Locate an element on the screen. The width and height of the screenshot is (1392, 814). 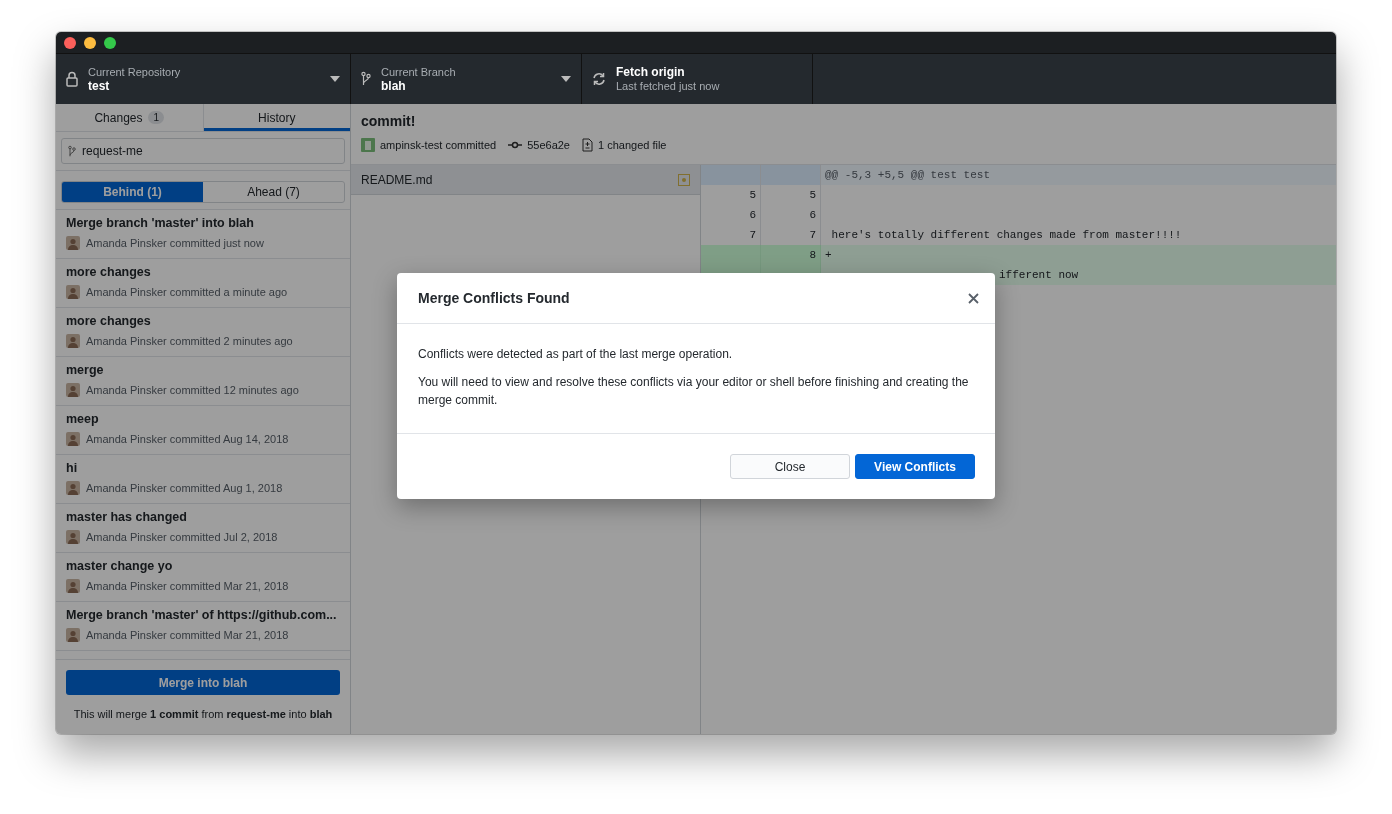
commit-title: master has changed is located at coordinates (127, 517).